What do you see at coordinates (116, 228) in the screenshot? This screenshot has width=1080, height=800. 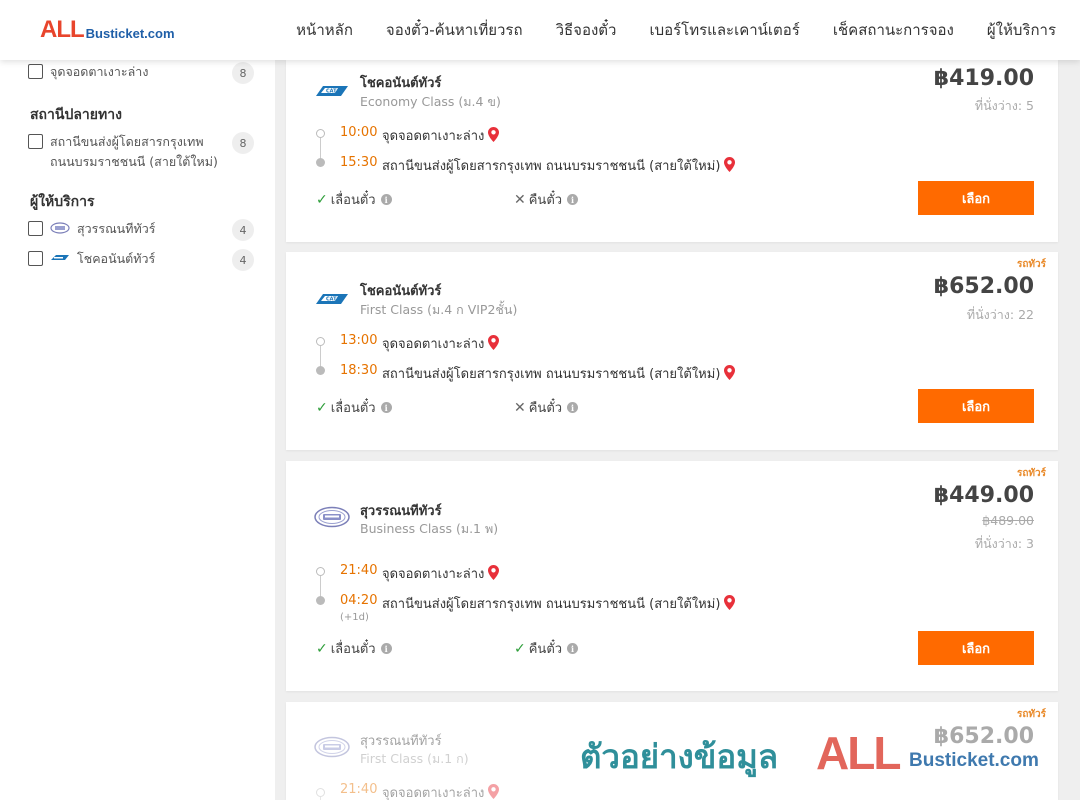 I see `filter-operator-label: สุวรรณนทีทัวร์` at bounding box center [116, 228].